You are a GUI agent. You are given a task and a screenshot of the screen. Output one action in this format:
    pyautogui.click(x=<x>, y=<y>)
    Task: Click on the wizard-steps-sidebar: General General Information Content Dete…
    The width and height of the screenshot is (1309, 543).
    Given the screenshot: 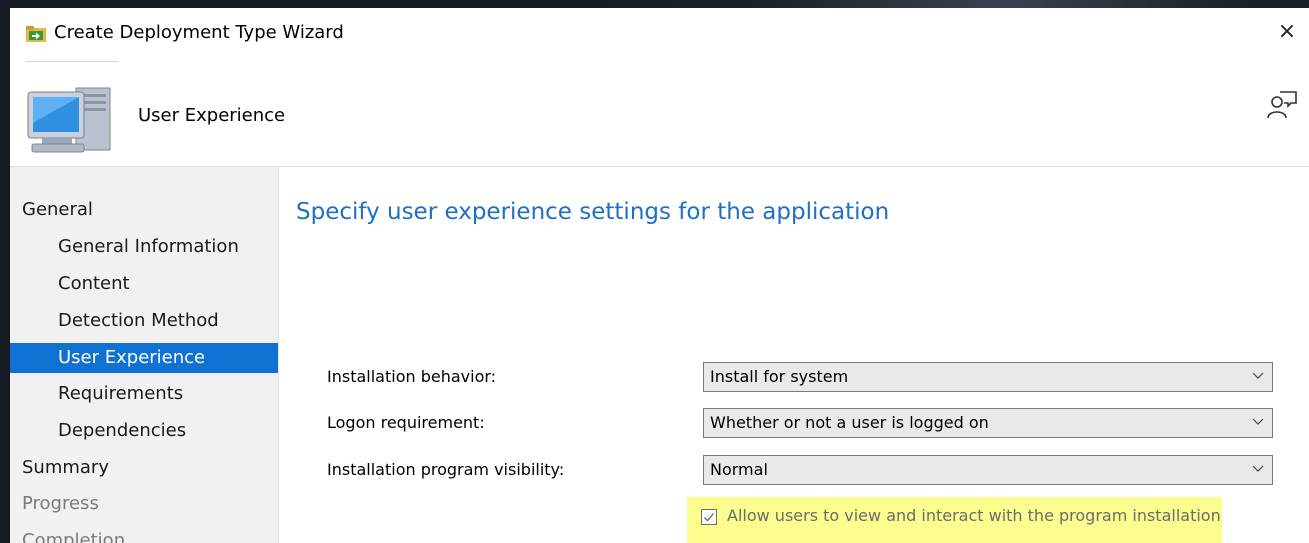 What is the action you would take?
    pyautogui.click(x=144, y=355)
    